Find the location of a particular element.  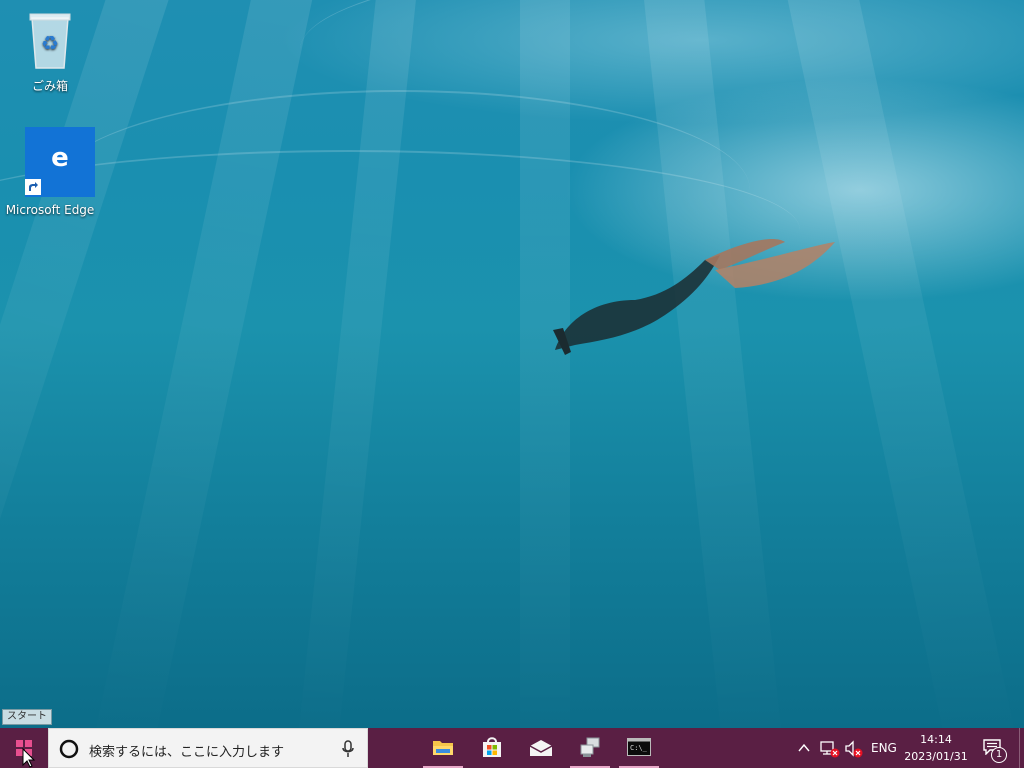

recycle-bin-icon: ♻ is located at coordinates (50, 41).